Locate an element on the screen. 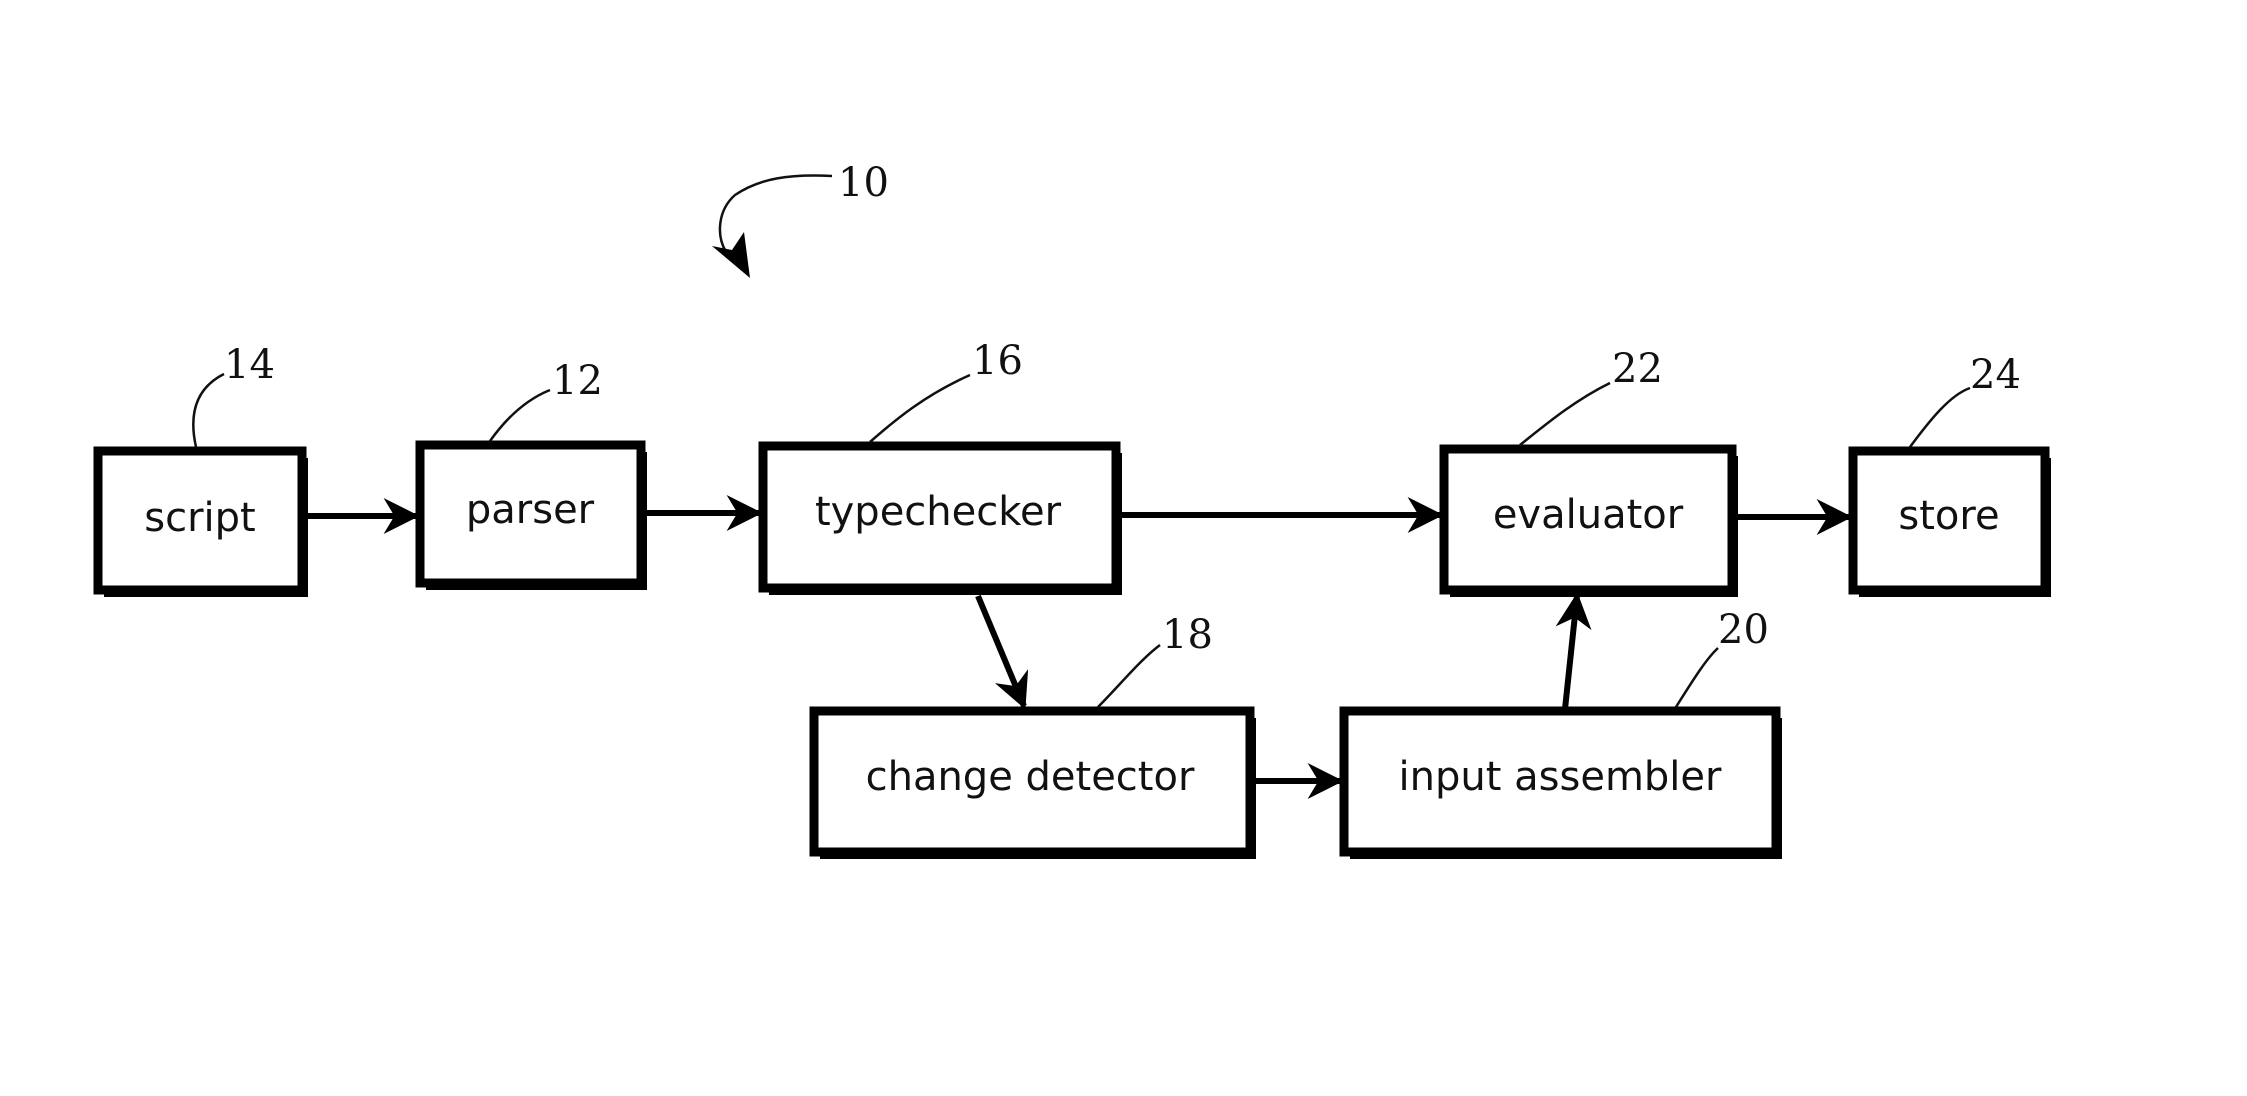 The width and height of the screenshot is (2247, 1096). ref-number: 12 is located at coordinates (577, 381).